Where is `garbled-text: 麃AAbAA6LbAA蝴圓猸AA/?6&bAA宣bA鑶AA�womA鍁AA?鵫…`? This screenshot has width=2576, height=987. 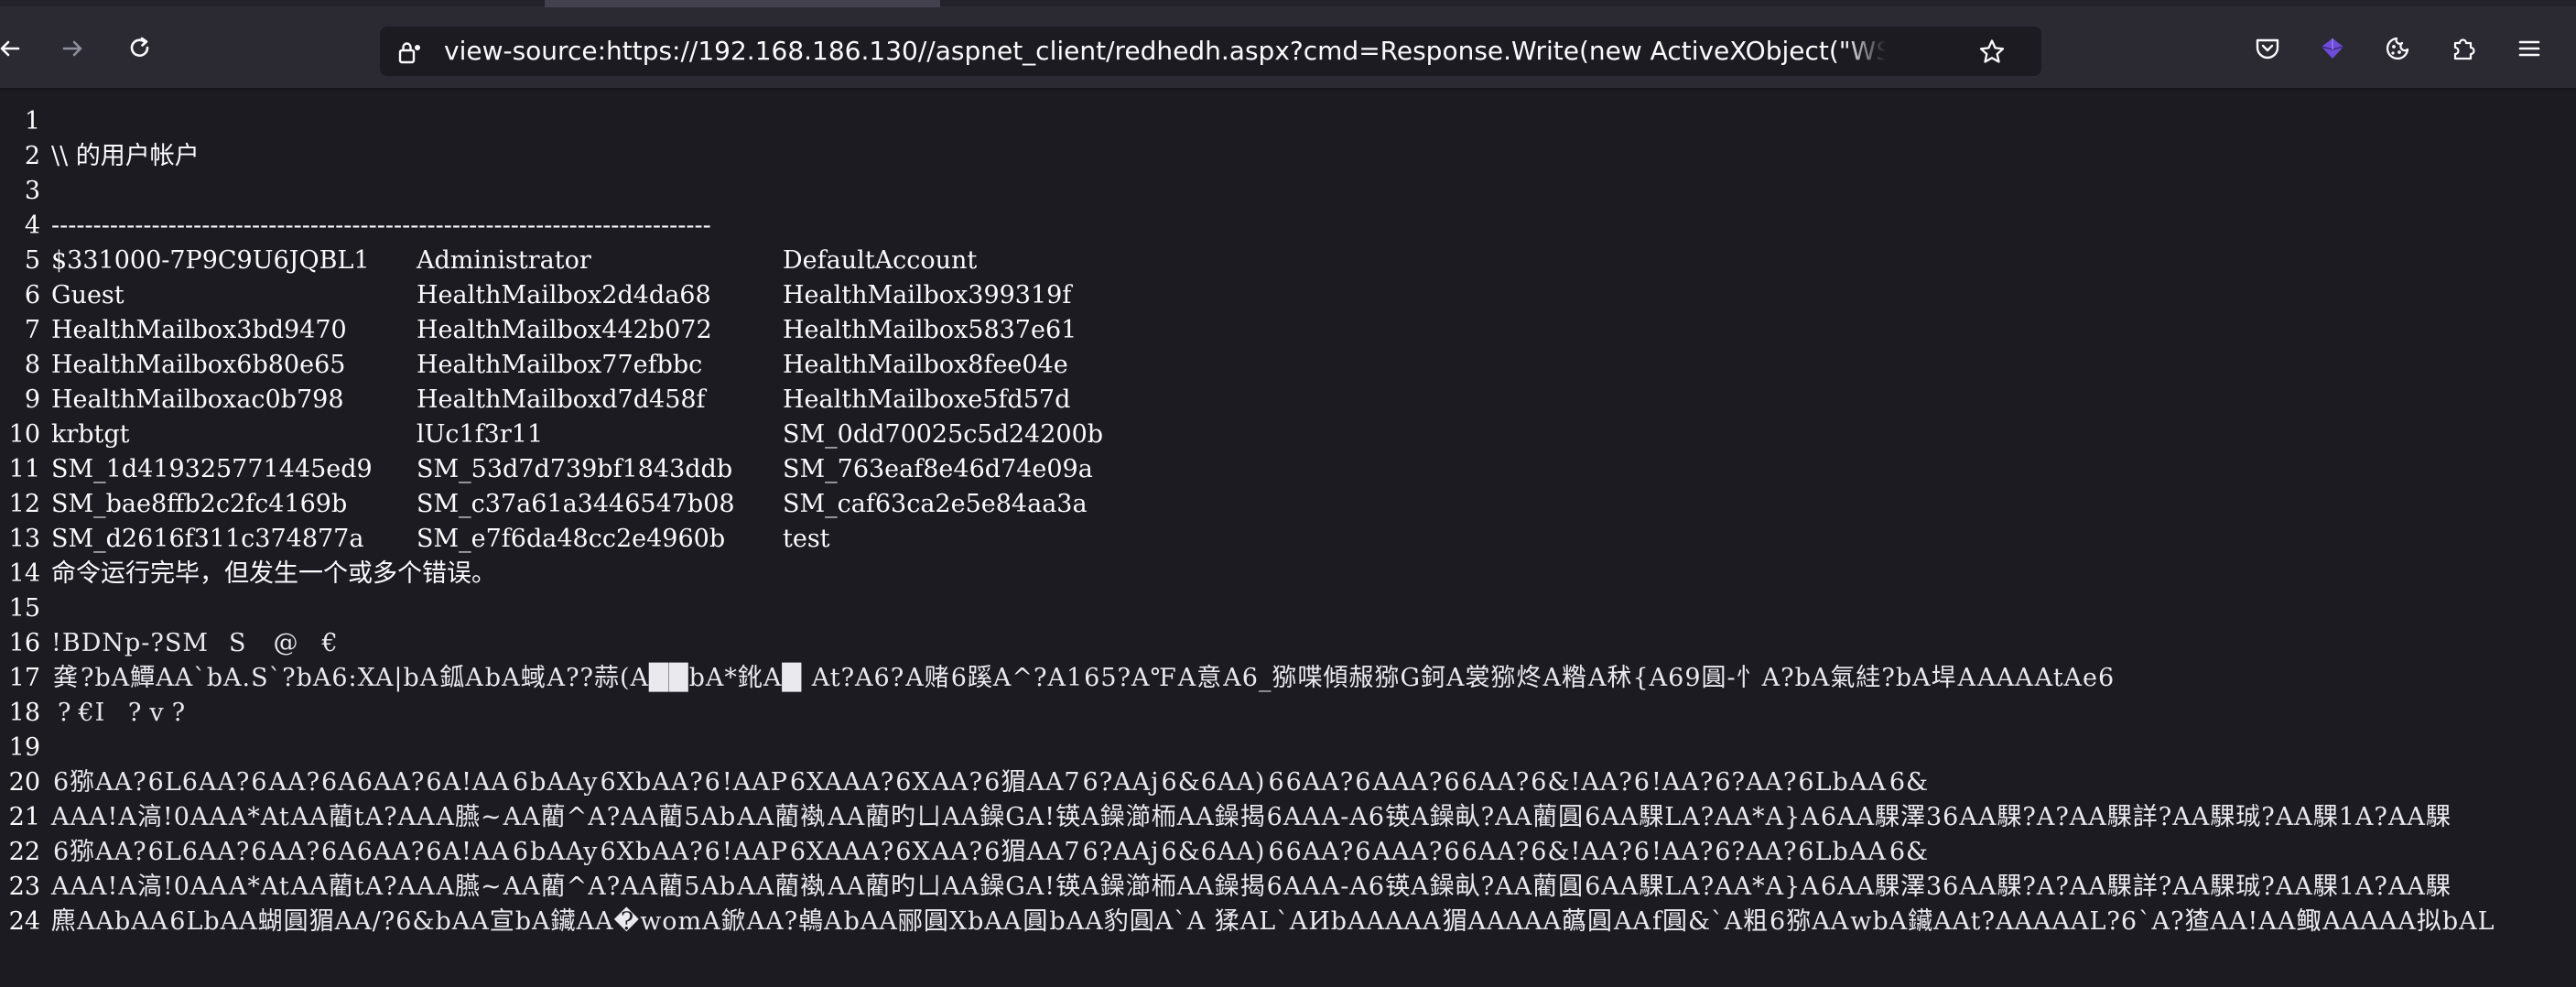
garbled-text: 麃AAbAA6LbAA蝴圓猸AA/?6&bAA宣bA鑶AA�womA鍁AA?鵫… is located at coordinates (1273, 922).